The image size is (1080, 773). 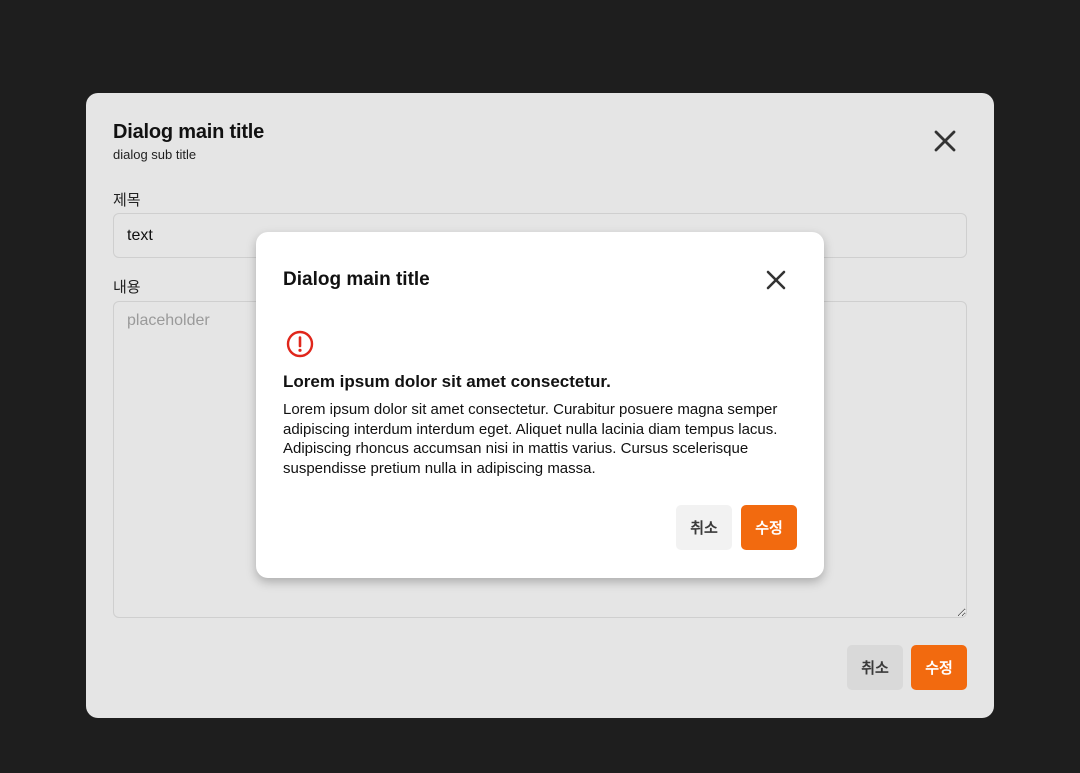 I want to click on dialog-subtitle: dialog sub title, so click(x=155, y=154).